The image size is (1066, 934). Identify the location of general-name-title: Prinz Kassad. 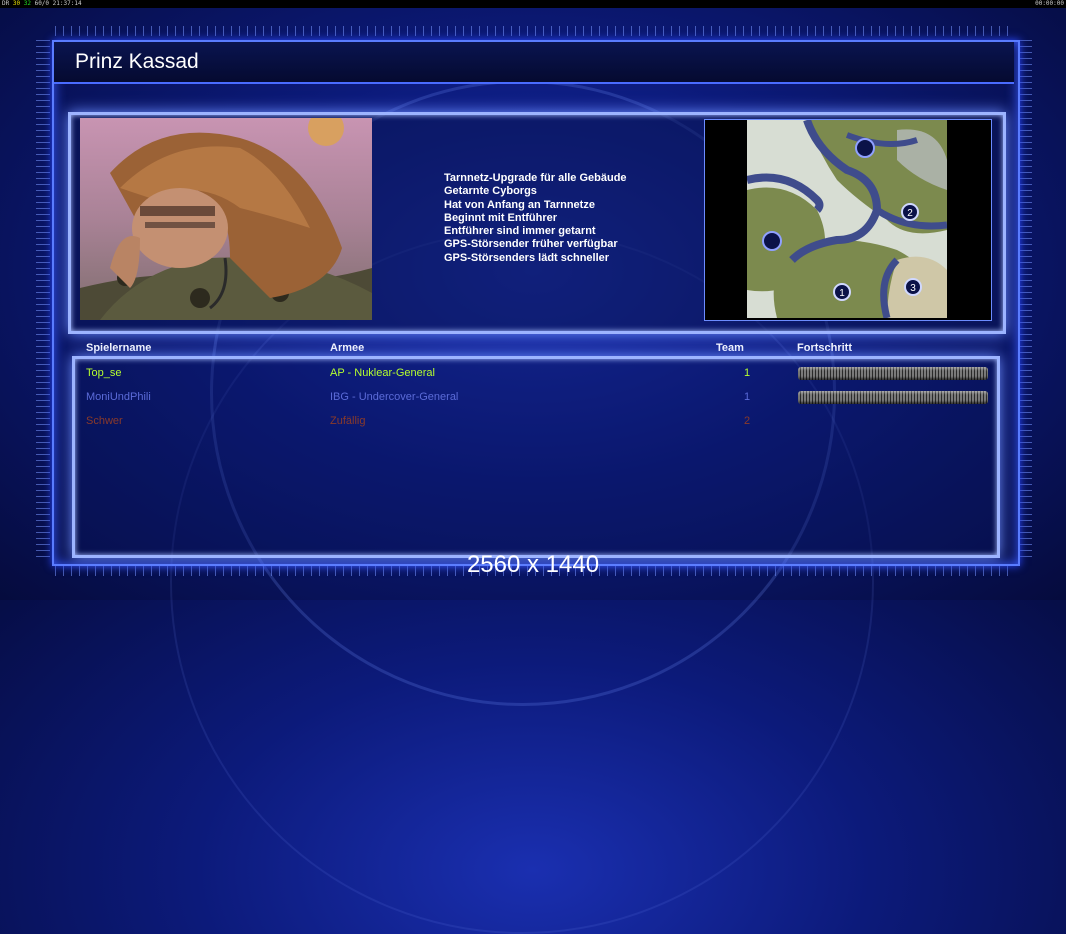
(137, 61).